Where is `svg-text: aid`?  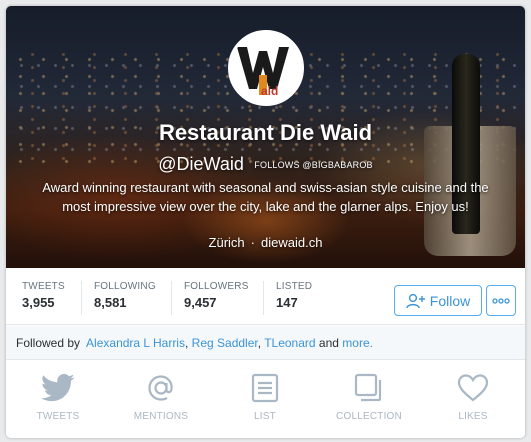
svg-text: aid is located at coordinates (269, 91).